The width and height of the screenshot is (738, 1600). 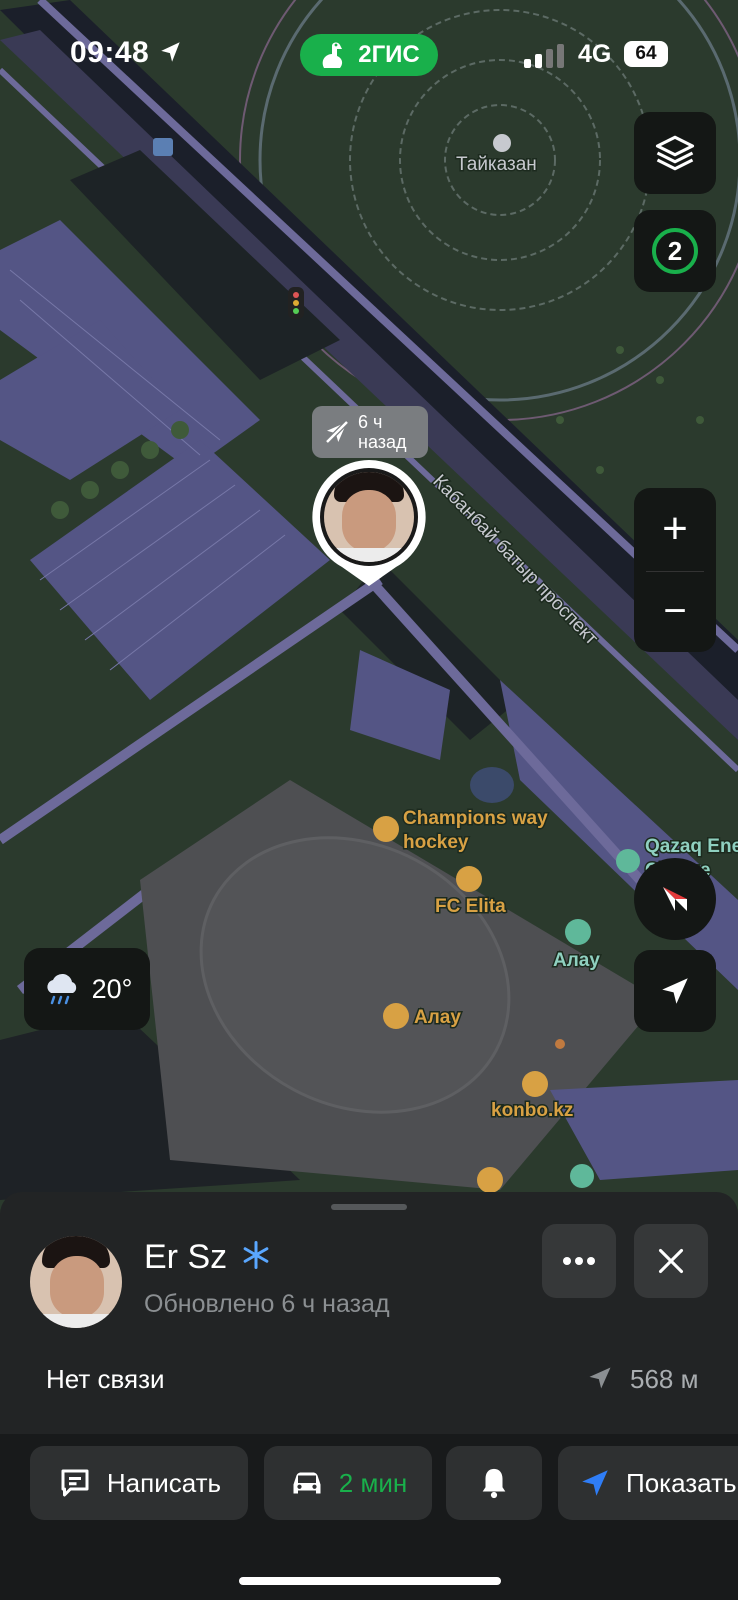 What do you see at coordinates (369, 517) in the screenshot?
I see `marker-avatar` at bounding box center [369, 517].